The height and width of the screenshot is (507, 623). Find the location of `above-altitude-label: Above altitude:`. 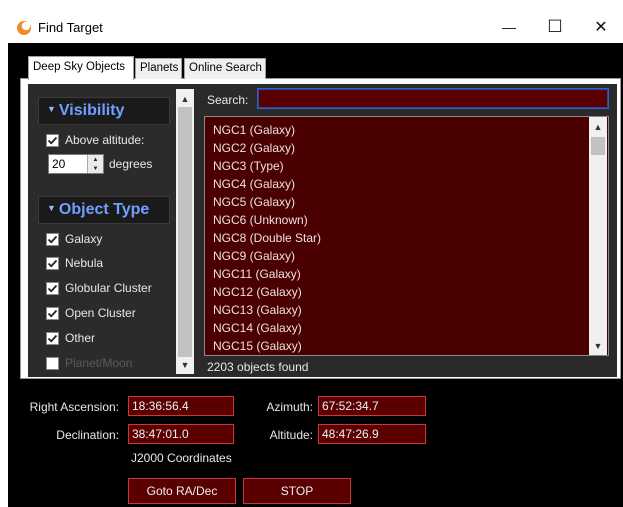

above-altitude-label: Above altitude: is located at coordinates (105, 140).